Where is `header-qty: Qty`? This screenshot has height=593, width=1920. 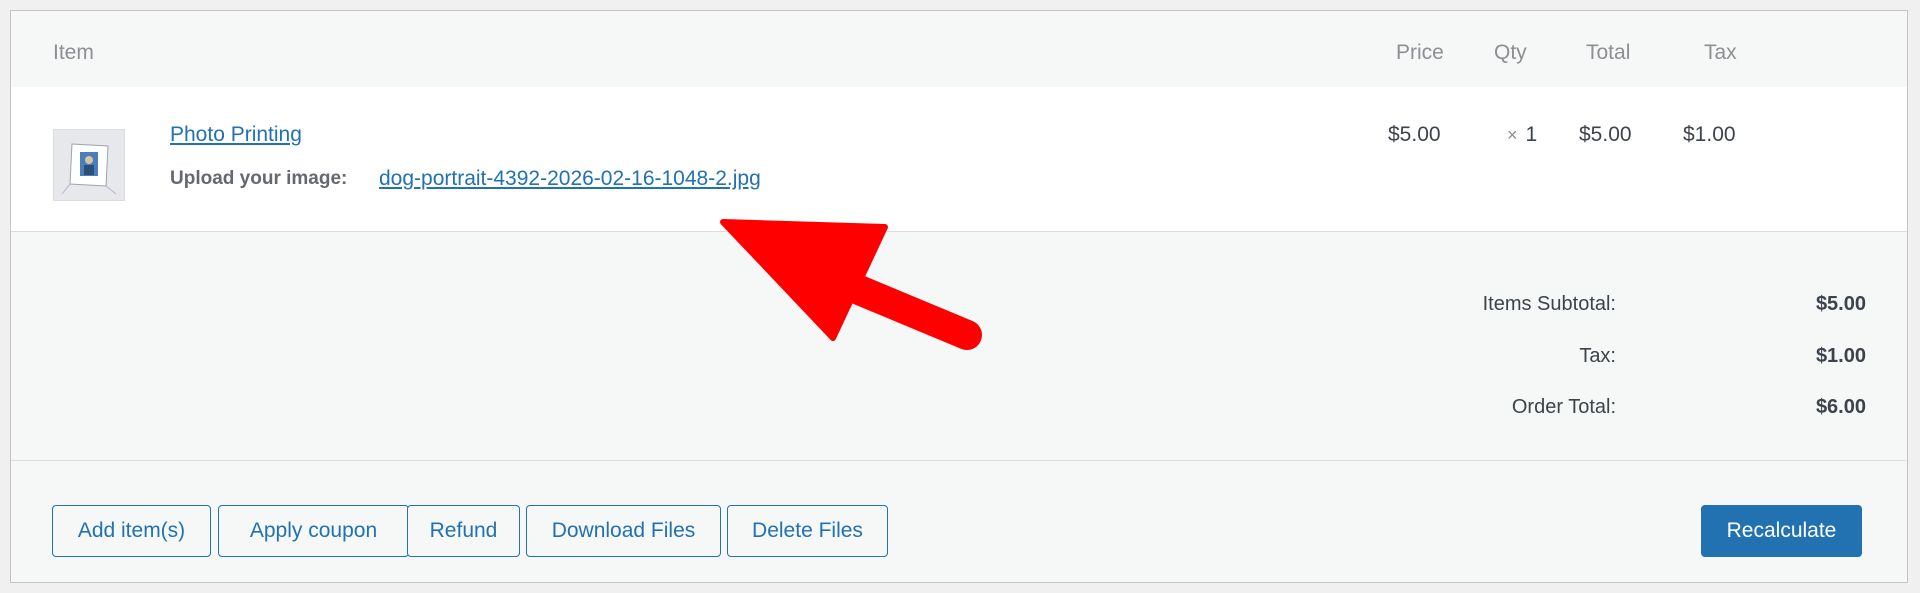 header-qty: Qty is located at coordinates (1510, 52).